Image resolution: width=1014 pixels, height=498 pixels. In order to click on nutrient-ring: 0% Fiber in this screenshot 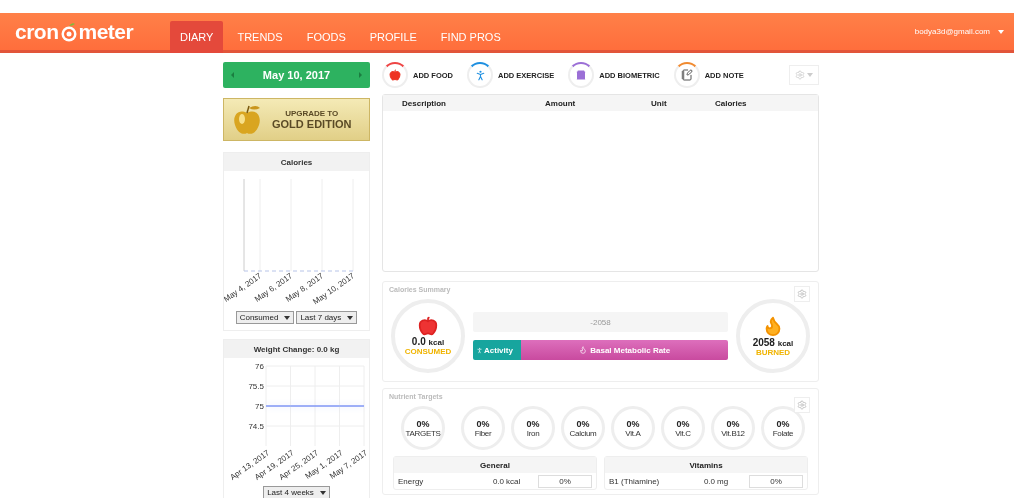, I will do `click(483, 428)`.